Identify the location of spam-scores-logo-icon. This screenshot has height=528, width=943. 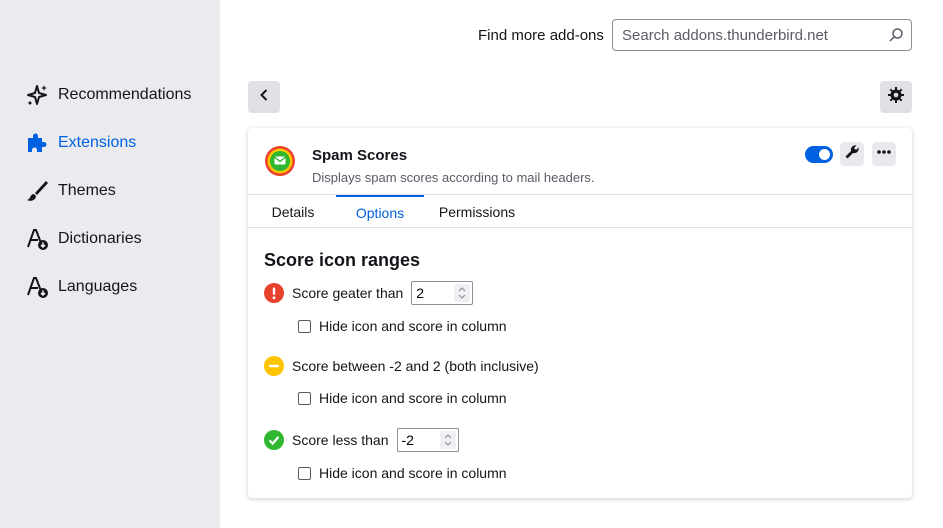
(280, 161).